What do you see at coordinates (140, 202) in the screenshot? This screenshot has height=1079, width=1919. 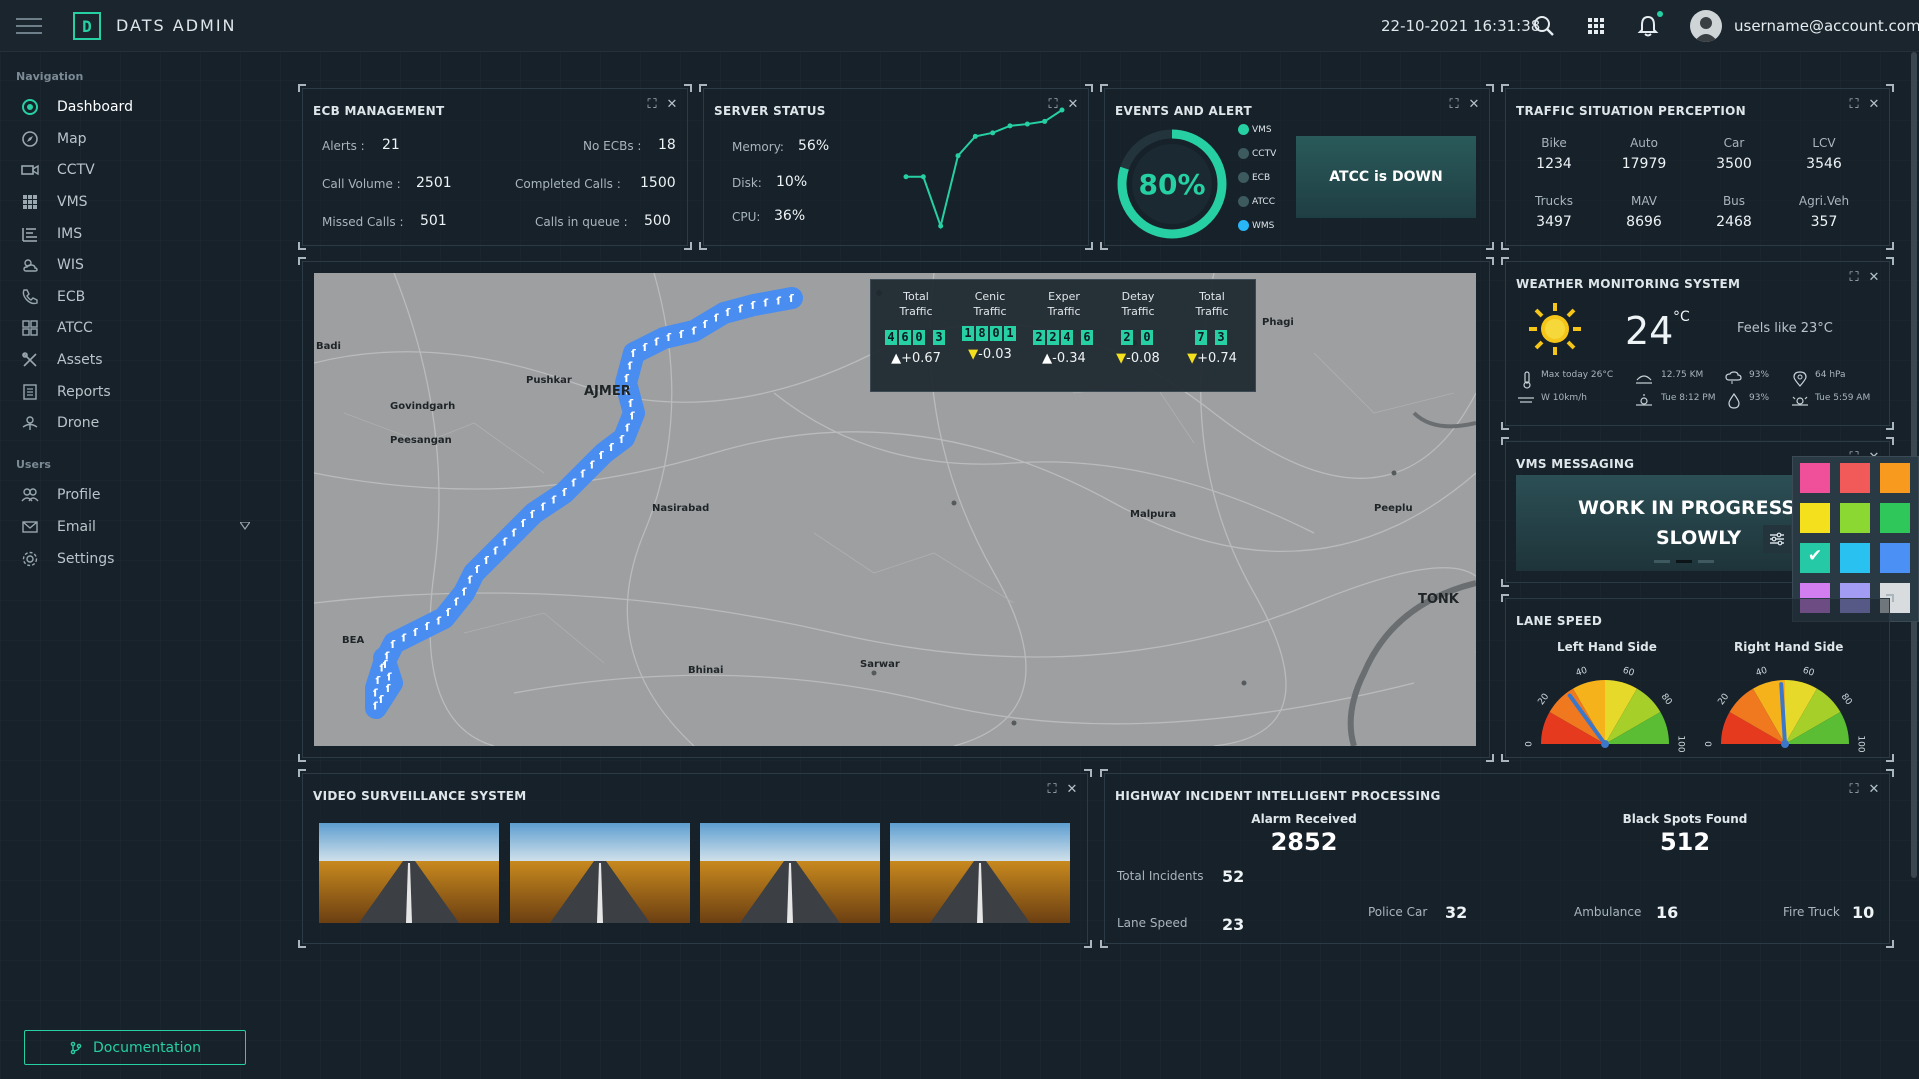 I see `sidebar-item-vms: VMS` at bounding box center [140, 202].